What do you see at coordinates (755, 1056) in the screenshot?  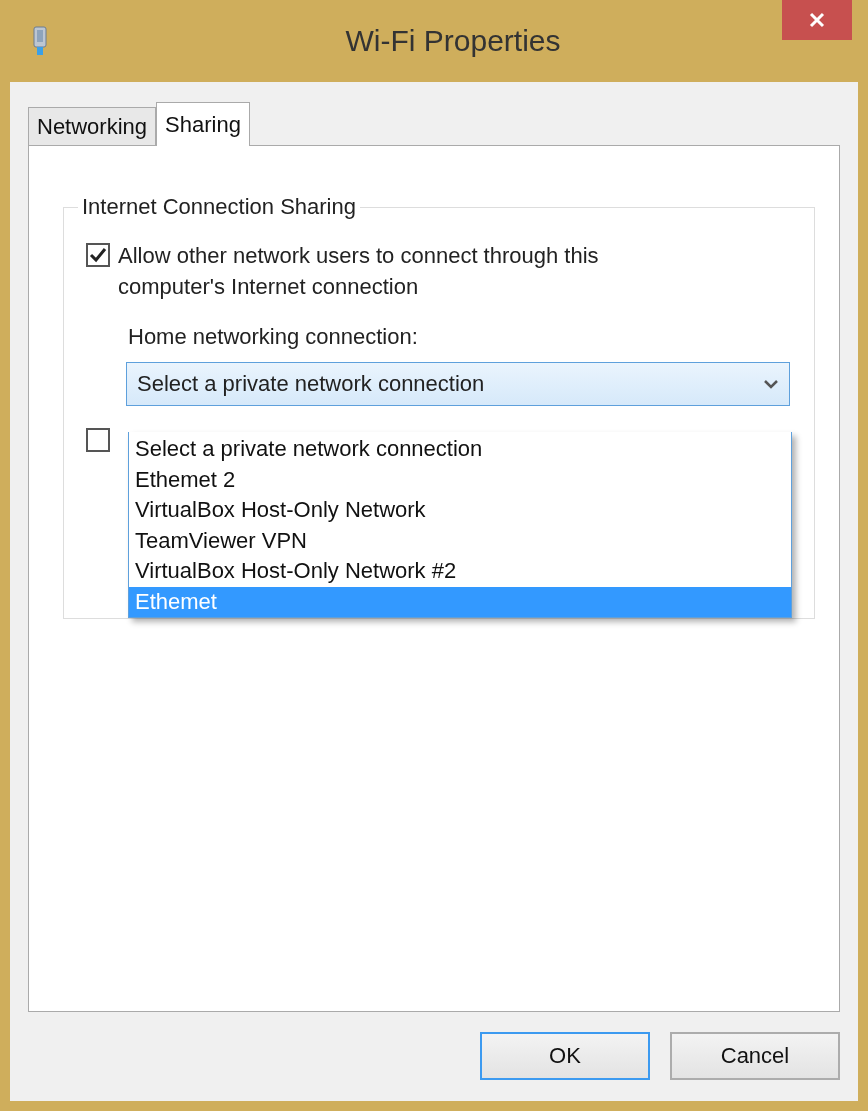 I see `dialog-button: Cancel` at bounding box center [755, 1056].